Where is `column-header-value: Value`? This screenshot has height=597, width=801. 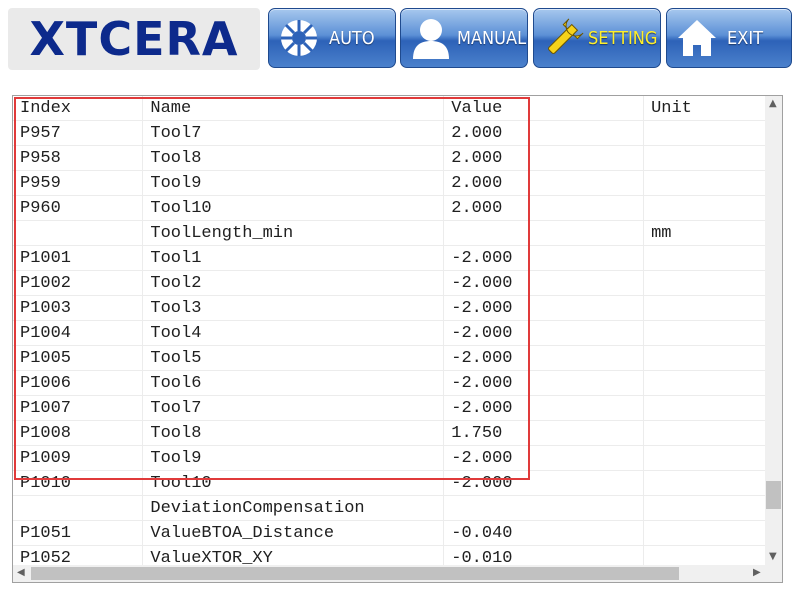
column-header-value: Value is located at coordinates (544, 108).